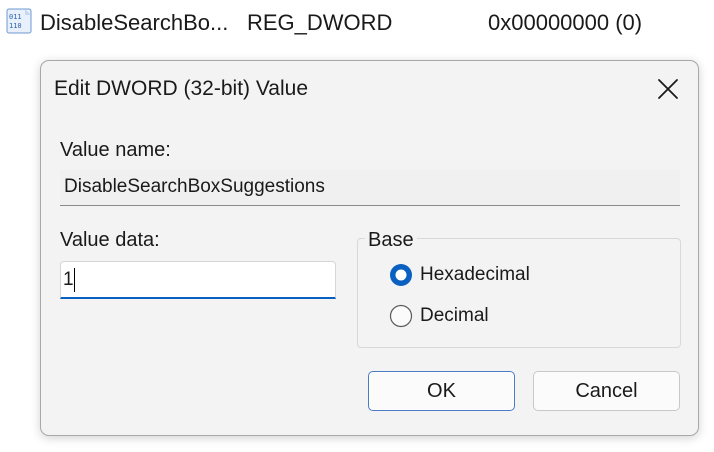 This screenshot has height=452, width=714. Describe the element at coordinates (401, 316) in the screenshot. I see `radio-unselected-icon` at that location.